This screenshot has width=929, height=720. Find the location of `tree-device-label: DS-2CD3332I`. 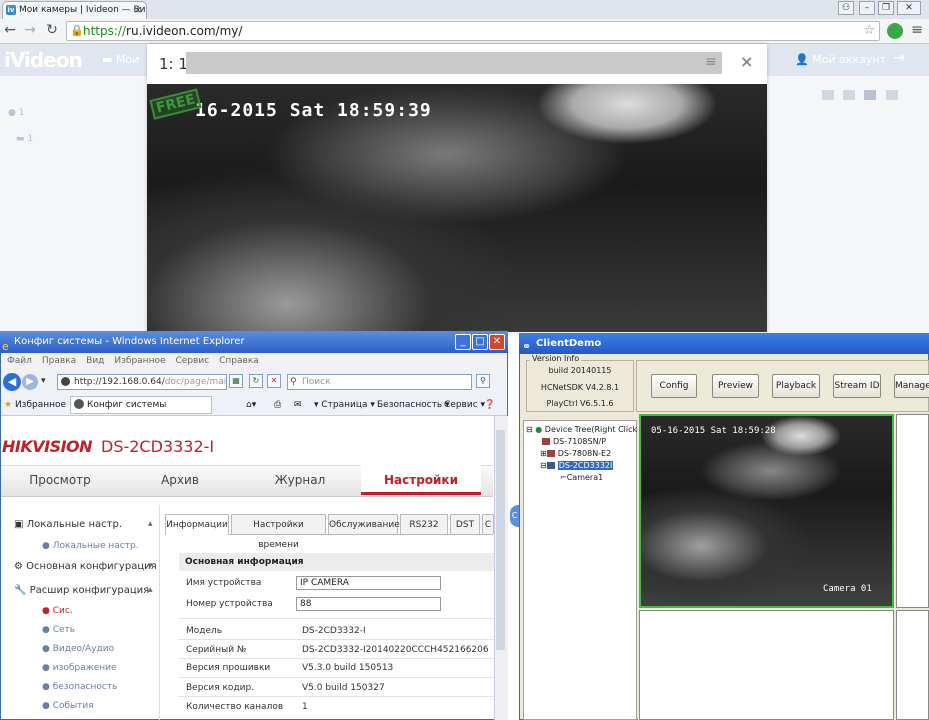

tree-device-label: DS-2CD3332I is located at coordinates (585, 465).